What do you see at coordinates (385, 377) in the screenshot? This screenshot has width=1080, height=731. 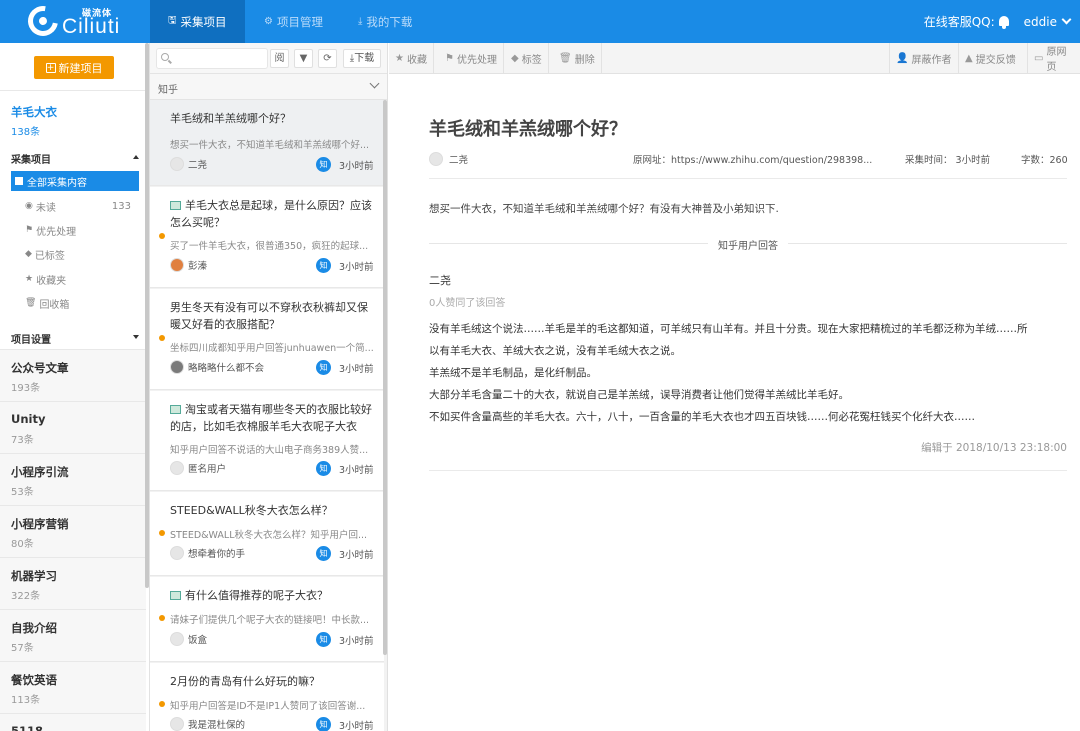 I see `list-scrollbar` at bounding box center [385, 377].